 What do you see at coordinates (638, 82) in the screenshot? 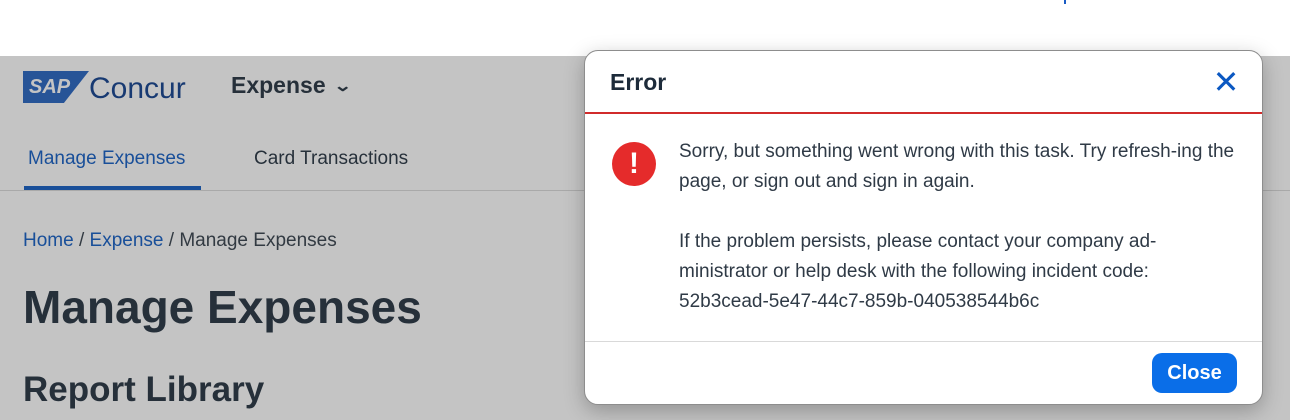
I see `dialog-title: Error` at bounding box center [638, 82].